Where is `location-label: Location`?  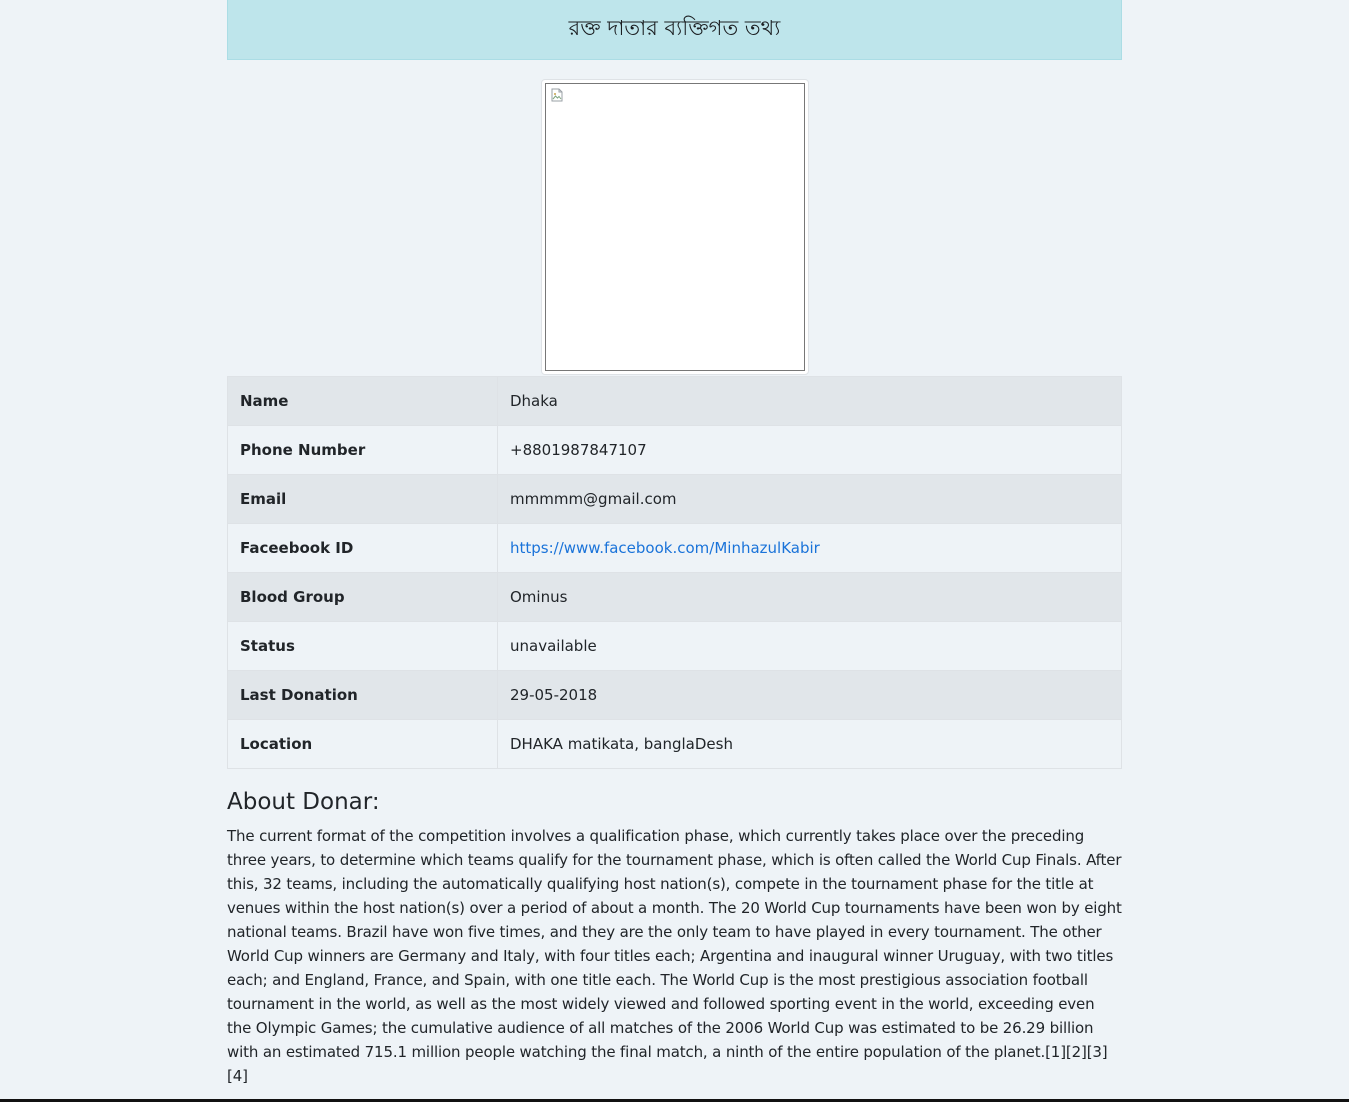 location-label: Location is located at coordinates (362, 744).